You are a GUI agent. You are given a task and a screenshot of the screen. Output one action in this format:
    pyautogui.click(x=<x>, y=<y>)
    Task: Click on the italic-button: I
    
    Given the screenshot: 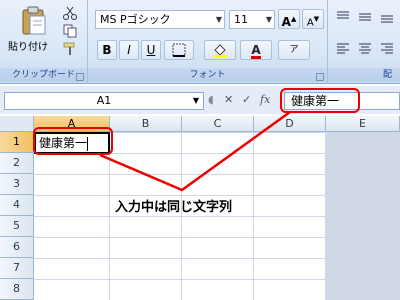 What is the action you would take?
    pyautogui.click(x=129, y=50)
    